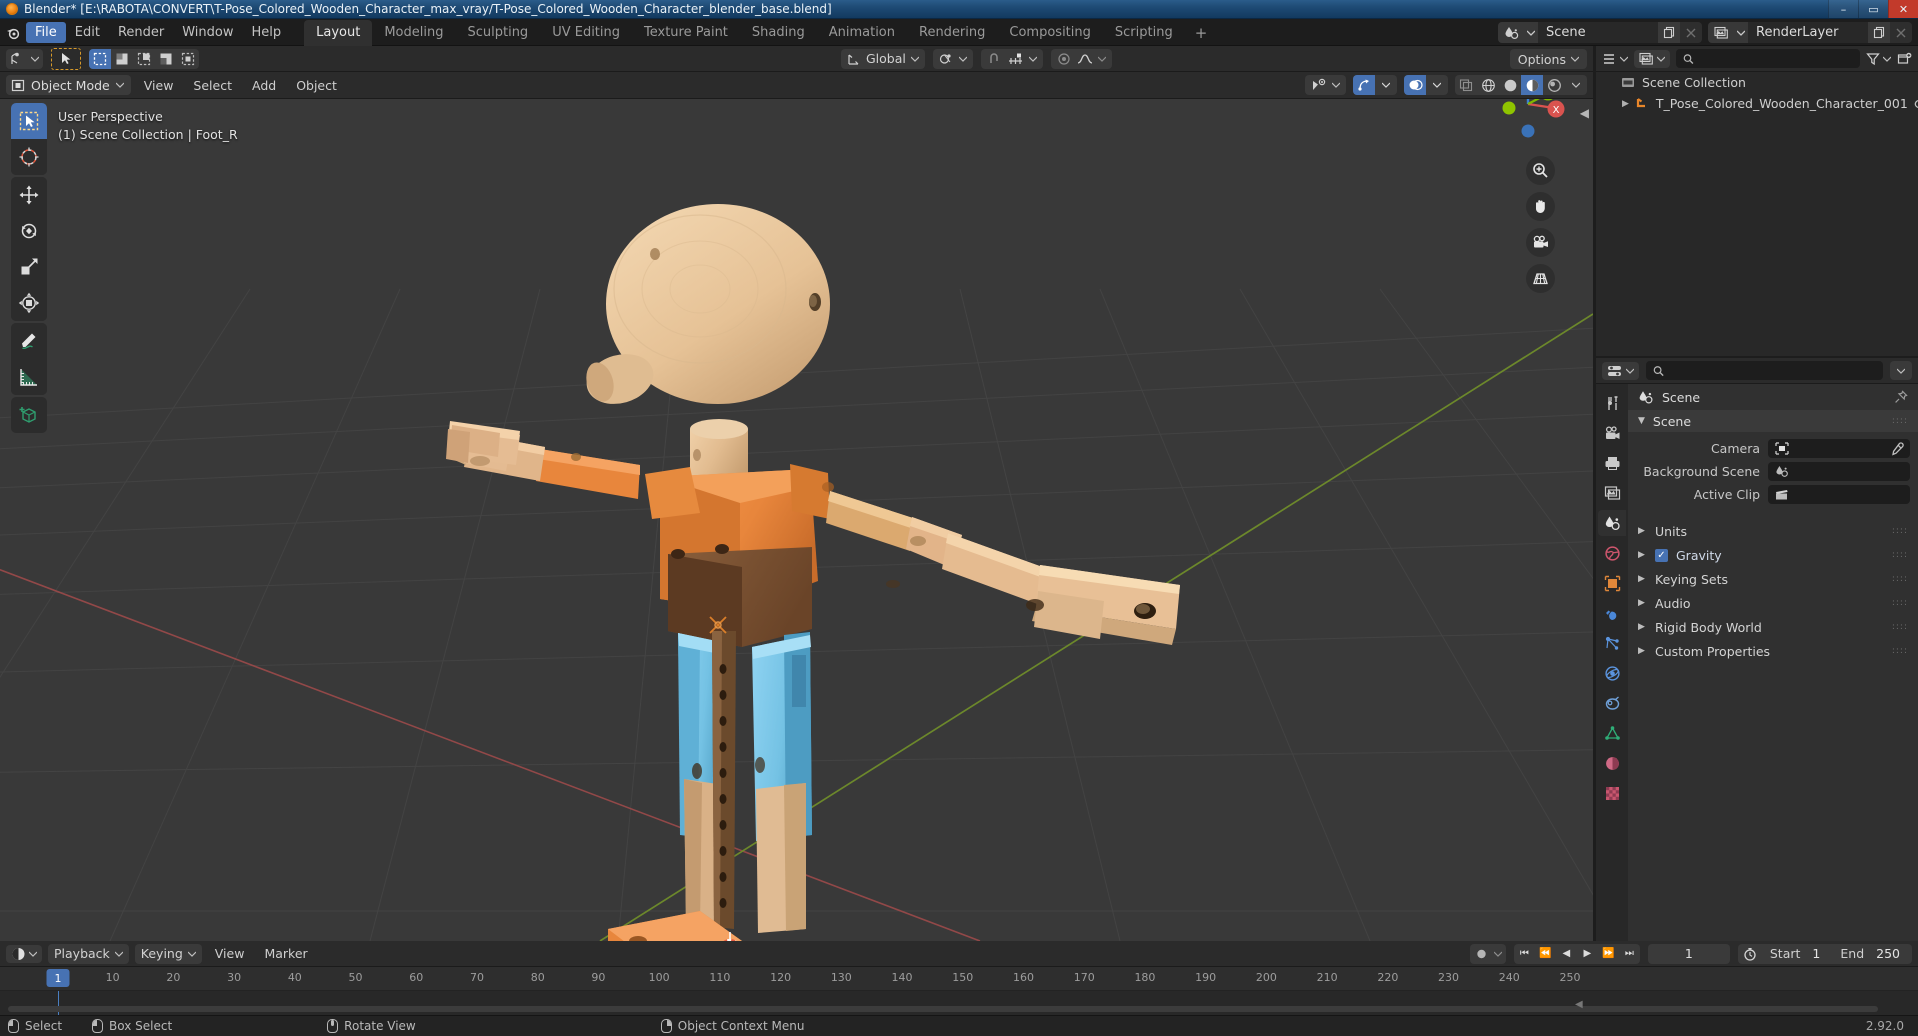 The width and height of the screenshot is (1918, 1036). I want to click on section-keying-sets: ▶ Keying Sets ::::, so click(1773, 579).